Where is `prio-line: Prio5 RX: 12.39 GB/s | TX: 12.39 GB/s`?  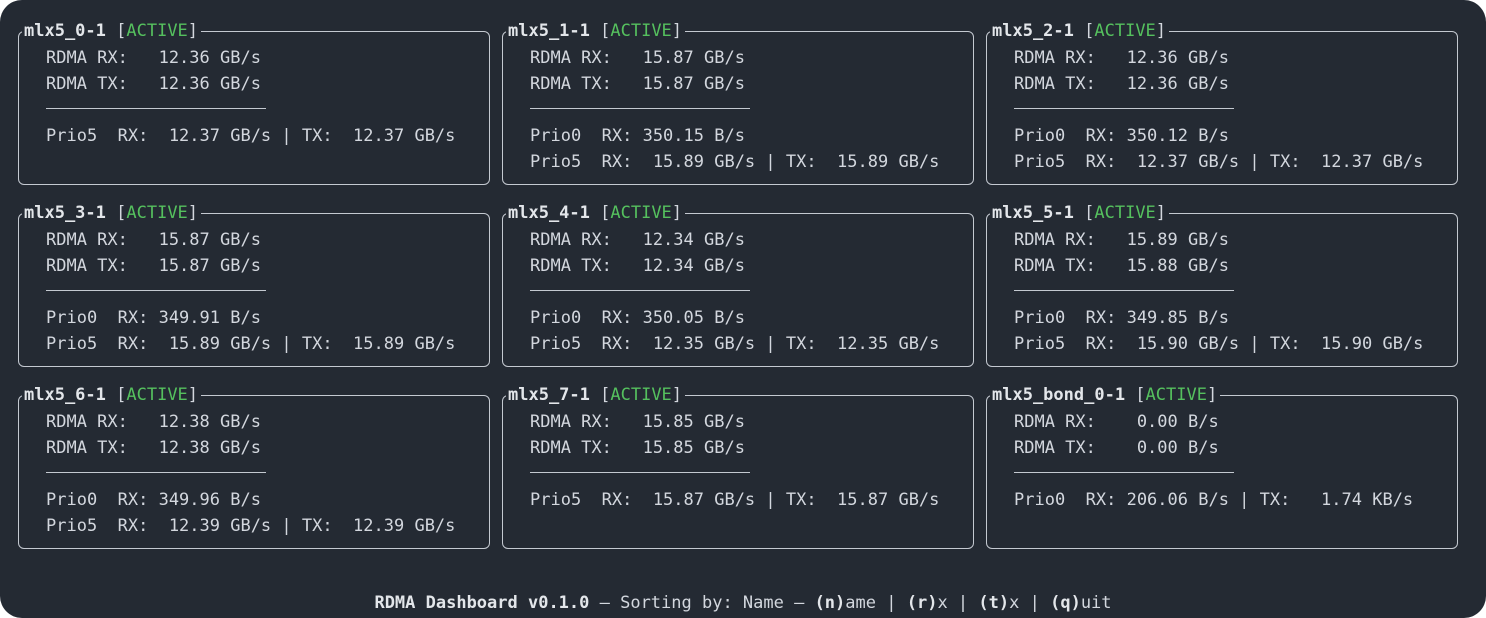
prio-line: Prio5 RX: 12.39 GB/s | TX: 12.39 GB/s is located at coordinates (251, 526).